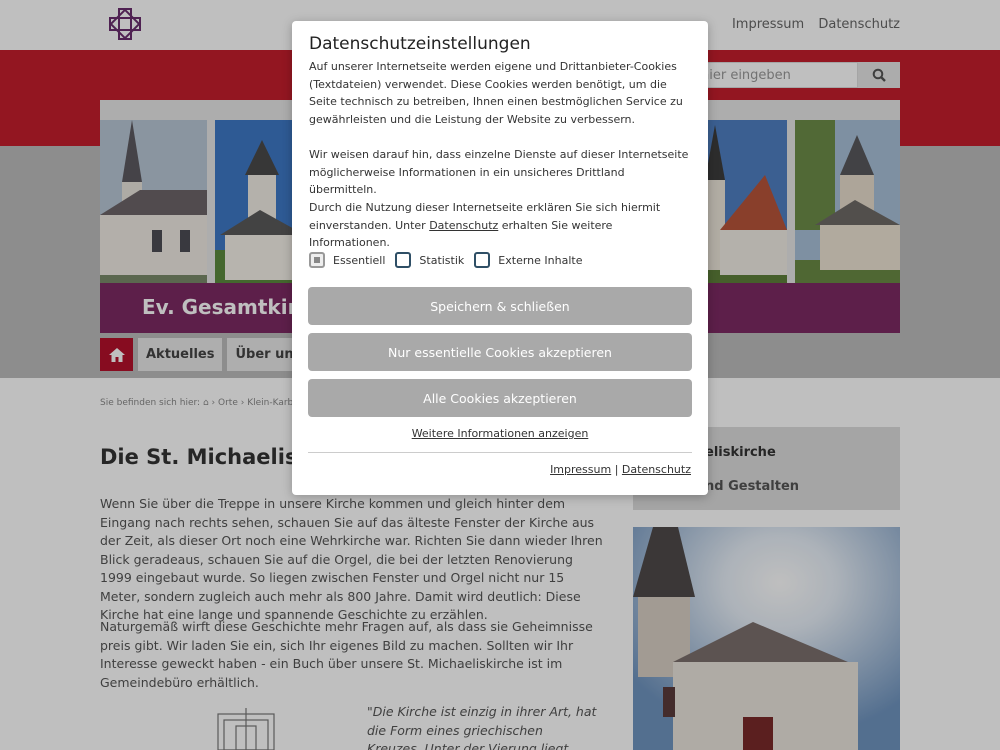 The image size is (1000, 750). What do you see at coordinates (482, 260) in the screenshot?
I see `checkbox-externe-inhalte-box` at bounding box center [482, 260].